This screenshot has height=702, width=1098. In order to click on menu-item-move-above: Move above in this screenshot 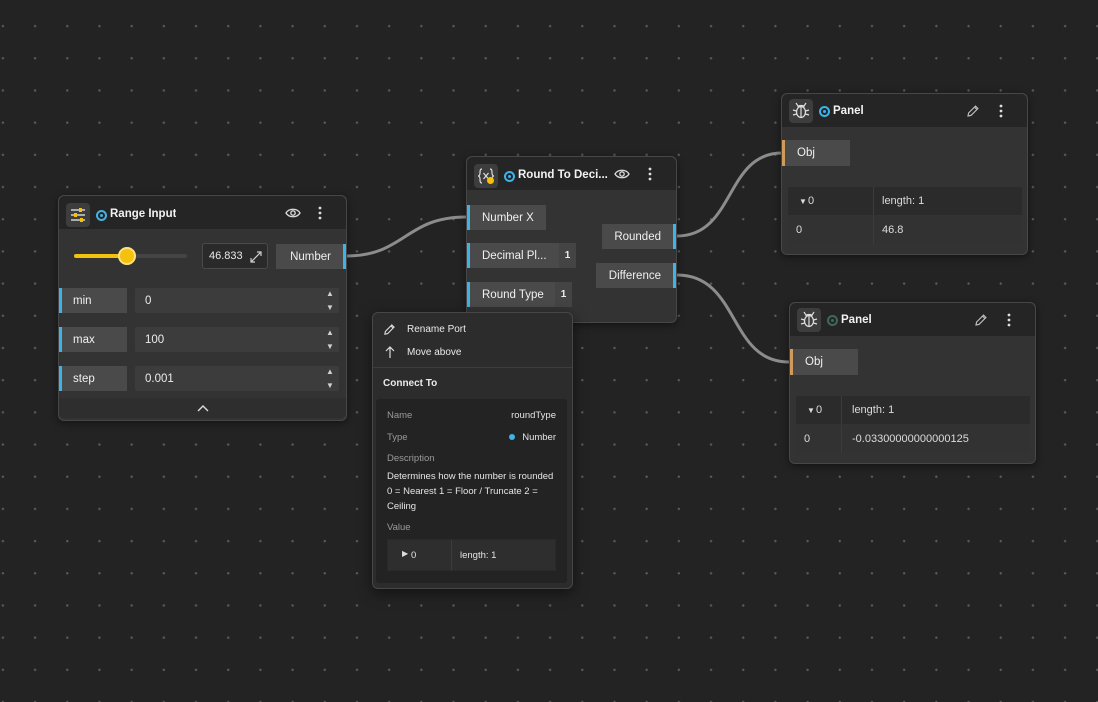, I will do `click(423, 352)`.